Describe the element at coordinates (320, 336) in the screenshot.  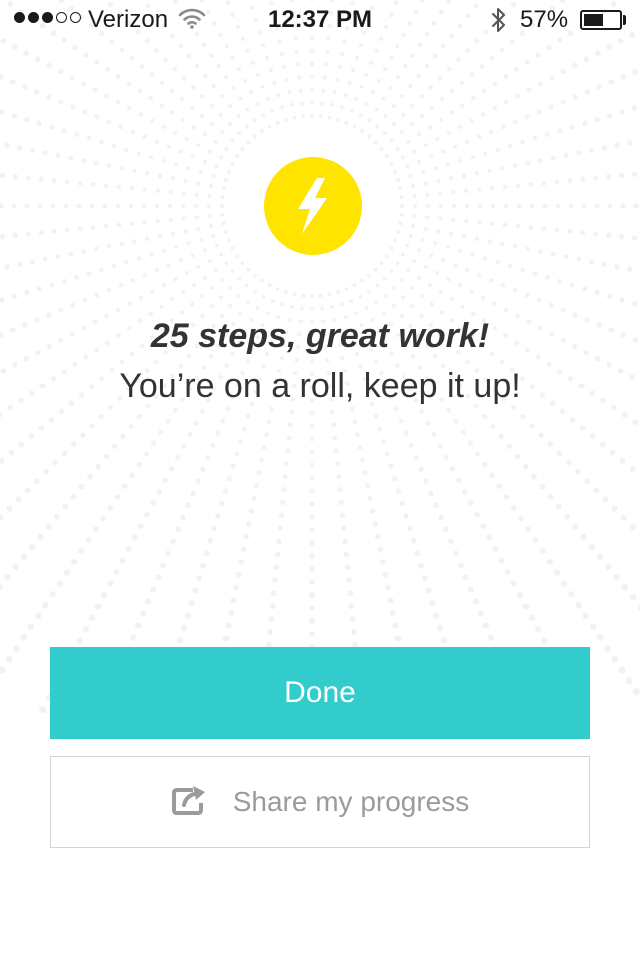
I see `achievement-headline: 25 steps, great work!` at that location.